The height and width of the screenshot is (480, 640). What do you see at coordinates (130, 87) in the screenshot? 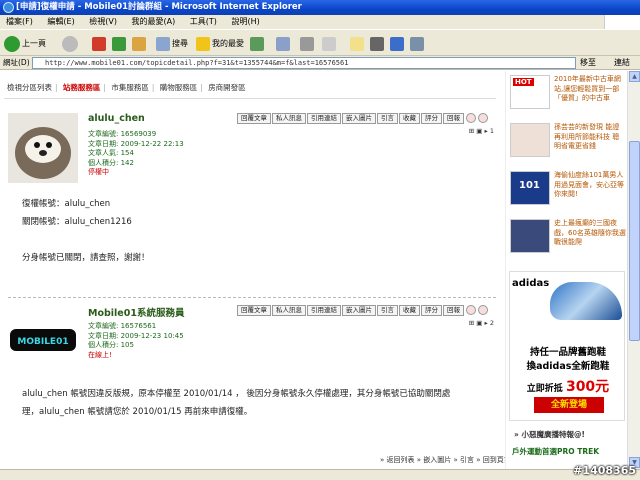
I see `nav-market: 市集服務區` at bounding box center [130, 87].